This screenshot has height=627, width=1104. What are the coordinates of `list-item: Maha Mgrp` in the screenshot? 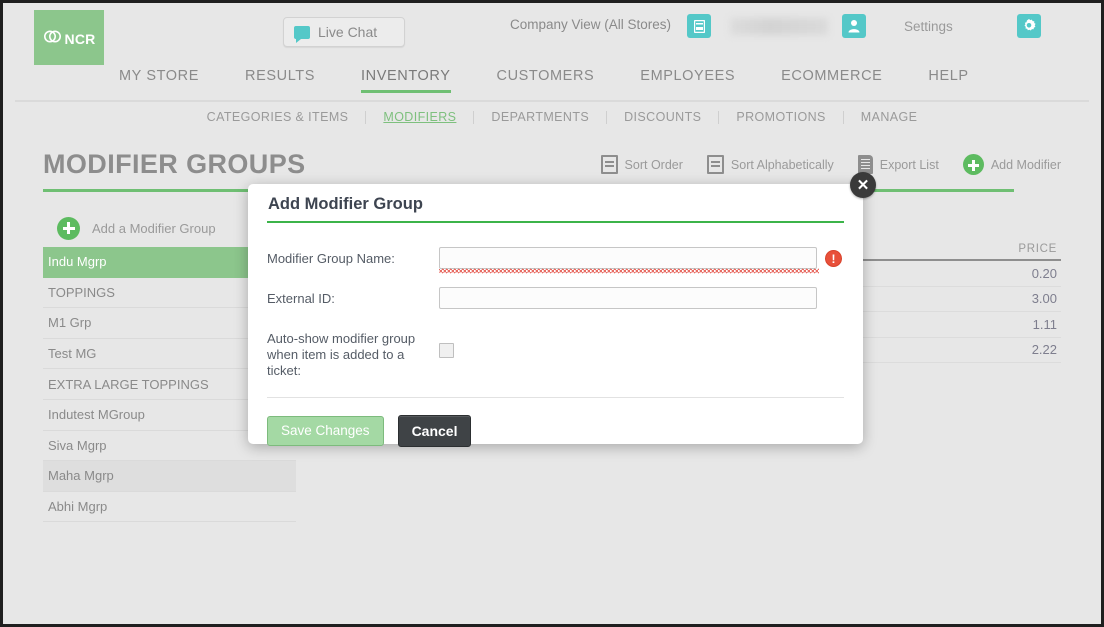 It's located at (169, 476).